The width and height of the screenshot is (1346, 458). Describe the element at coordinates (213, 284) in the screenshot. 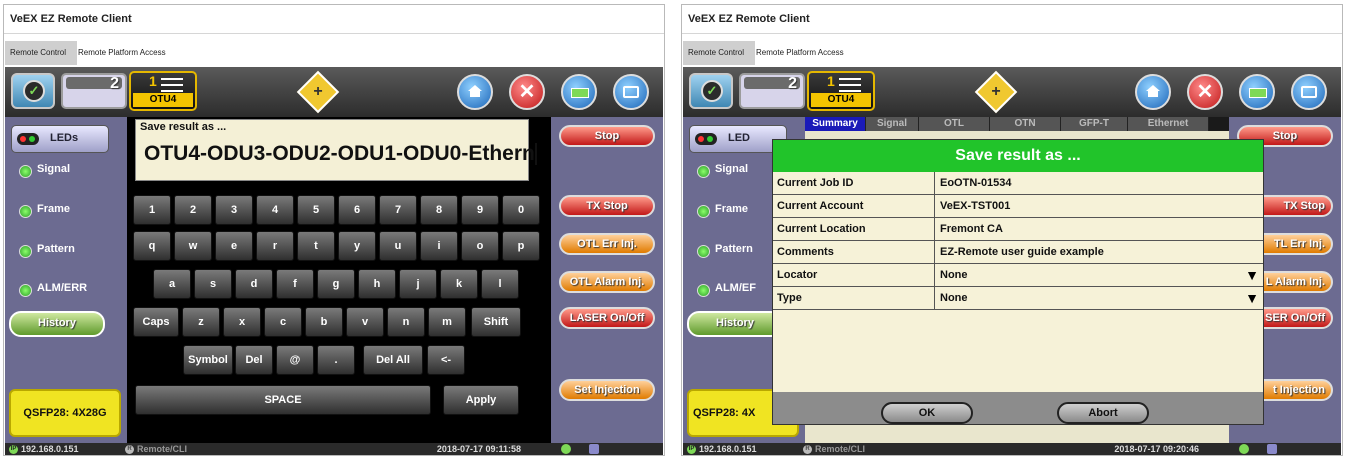

I see `key-s: s` at that location.